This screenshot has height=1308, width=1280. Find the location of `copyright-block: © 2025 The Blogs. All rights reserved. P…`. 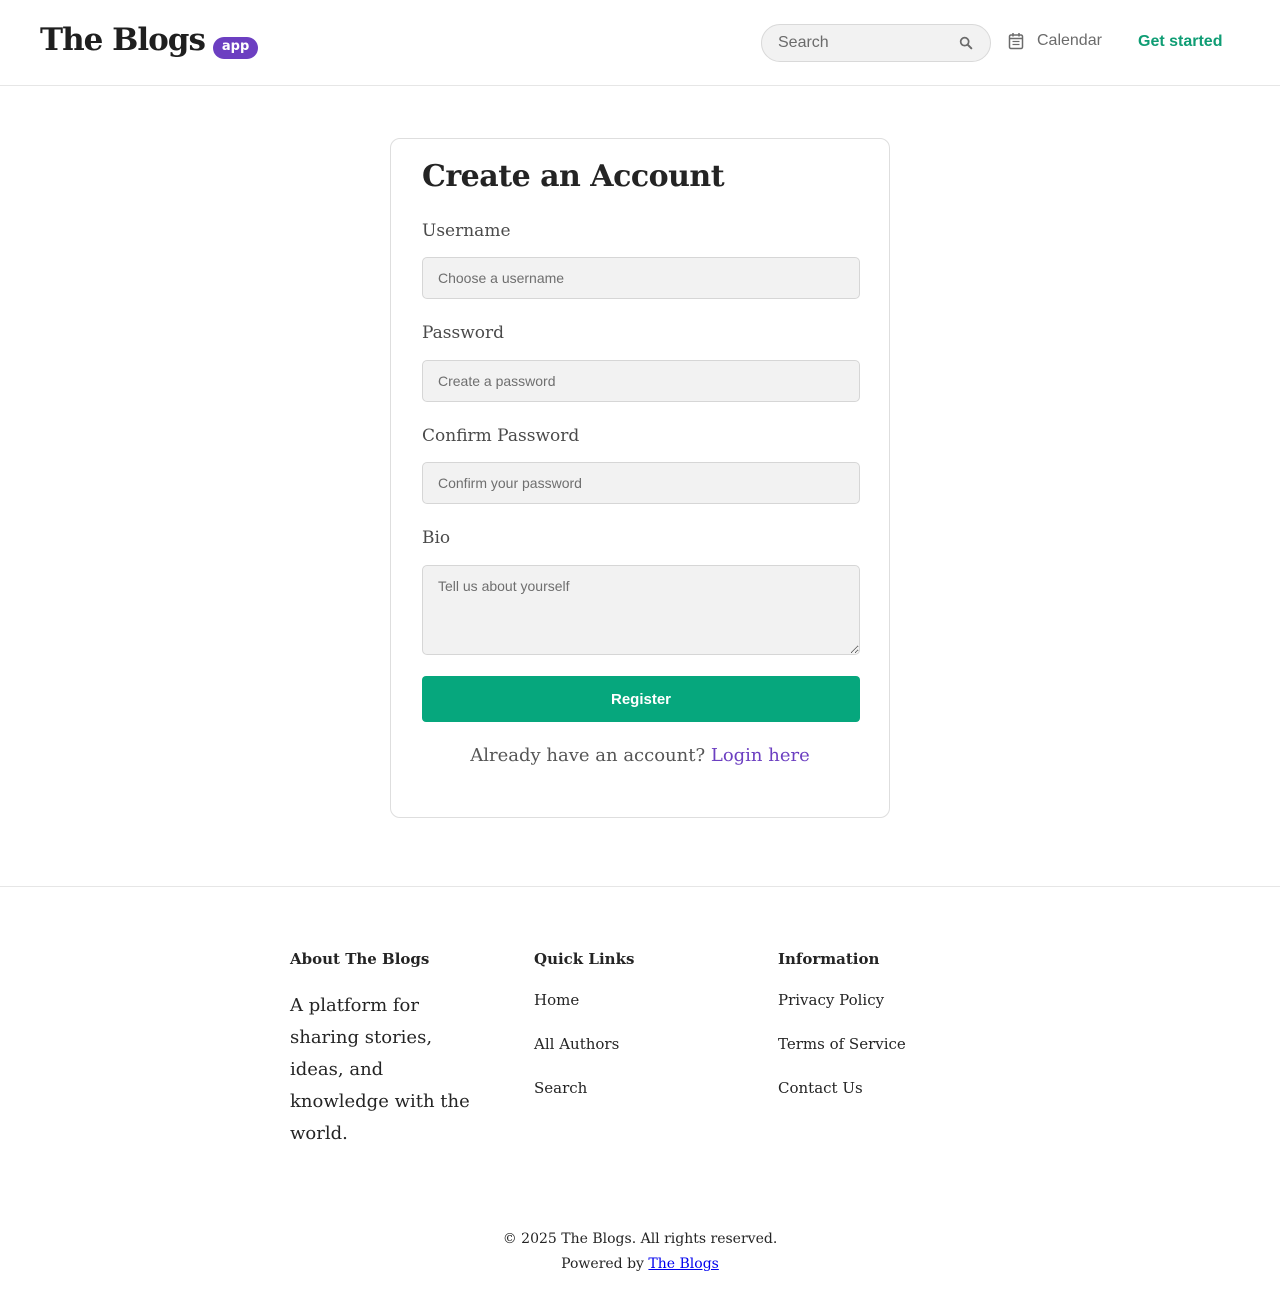

copyright-block: © 2025 The Blogs. All rights reserved. P… is located at coordinates (640, 1252).